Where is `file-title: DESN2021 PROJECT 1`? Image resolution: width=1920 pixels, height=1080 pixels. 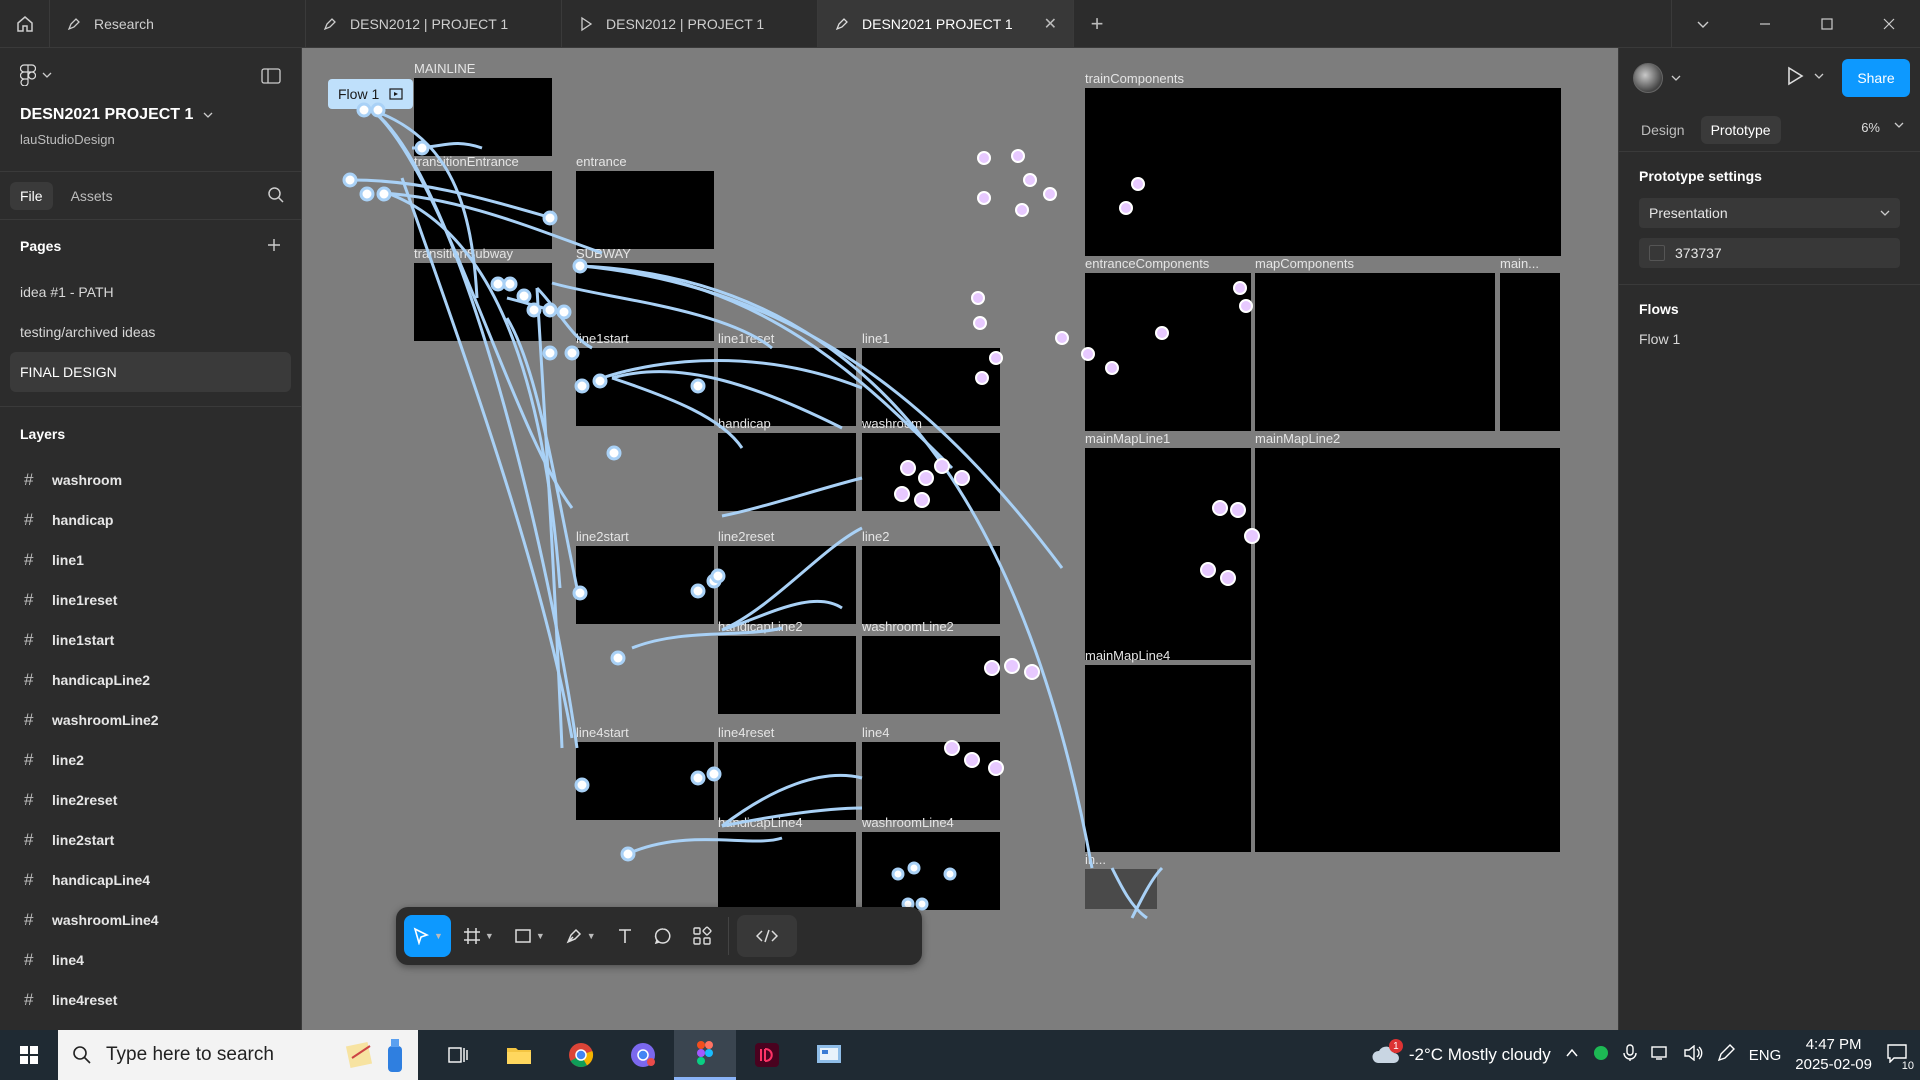
file-title: DESN2021 PROJECT 1 is located at coordinates (150, 115).